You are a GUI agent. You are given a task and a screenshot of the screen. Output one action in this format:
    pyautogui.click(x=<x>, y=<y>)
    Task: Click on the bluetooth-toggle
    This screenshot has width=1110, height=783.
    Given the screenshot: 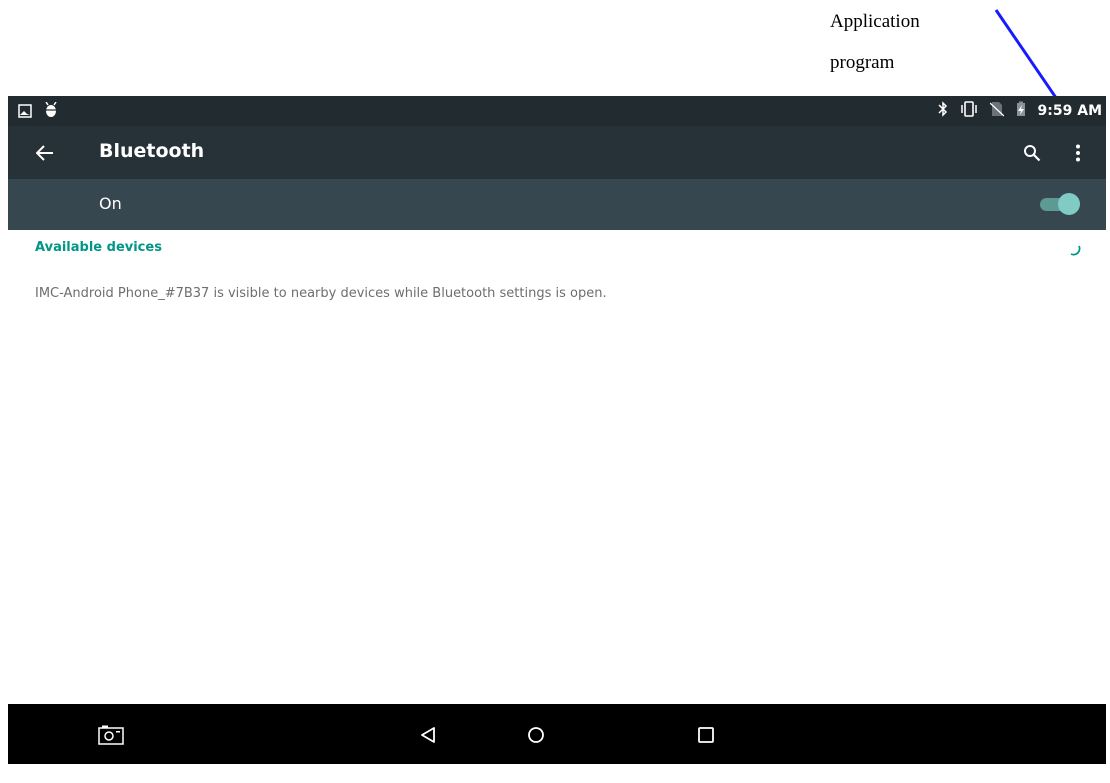 What is the action you would take?
    pyautogui.click(x=1059, y=204)
    